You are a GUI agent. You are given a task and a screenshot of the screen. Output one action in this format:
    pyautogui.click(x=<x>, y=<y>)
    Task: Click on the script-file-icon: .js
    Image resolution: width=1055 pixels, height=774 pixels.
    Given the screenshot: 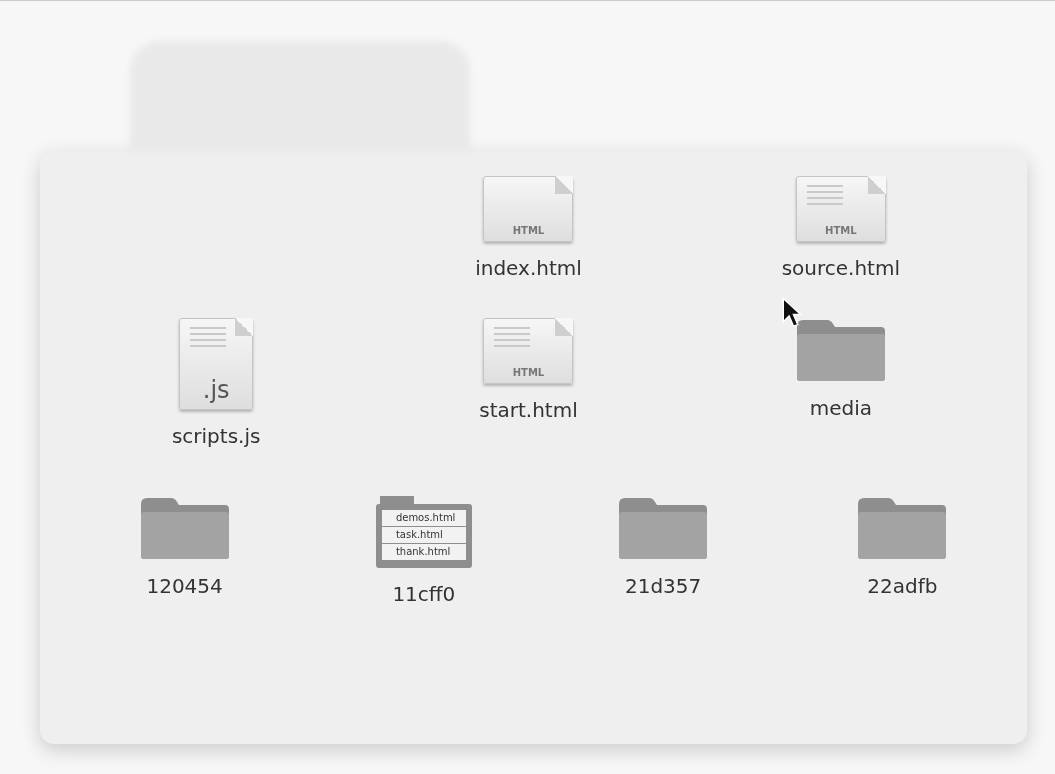 What is the action you would take?
    pyautogui.click(x=216, y=364)
    